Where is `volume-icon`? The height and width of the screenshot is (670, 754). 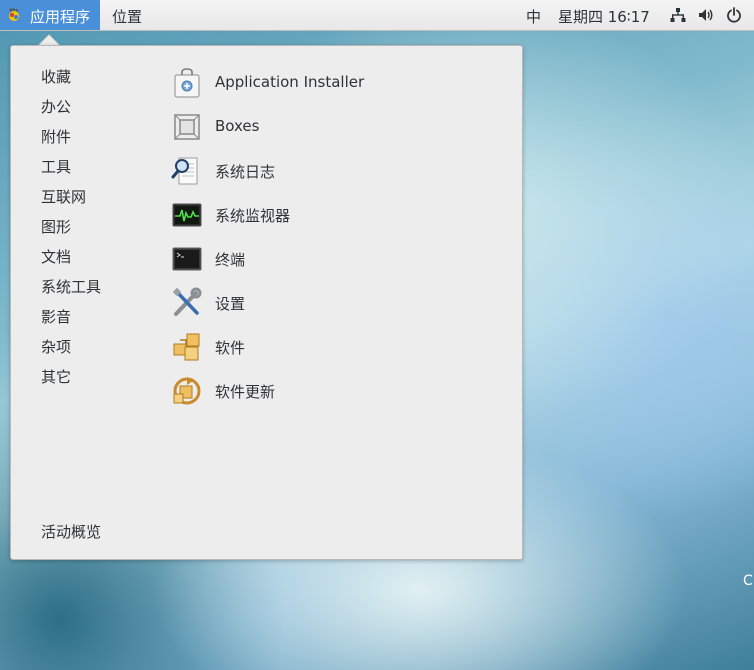 volume-icon is located at coordinates (706, 15).